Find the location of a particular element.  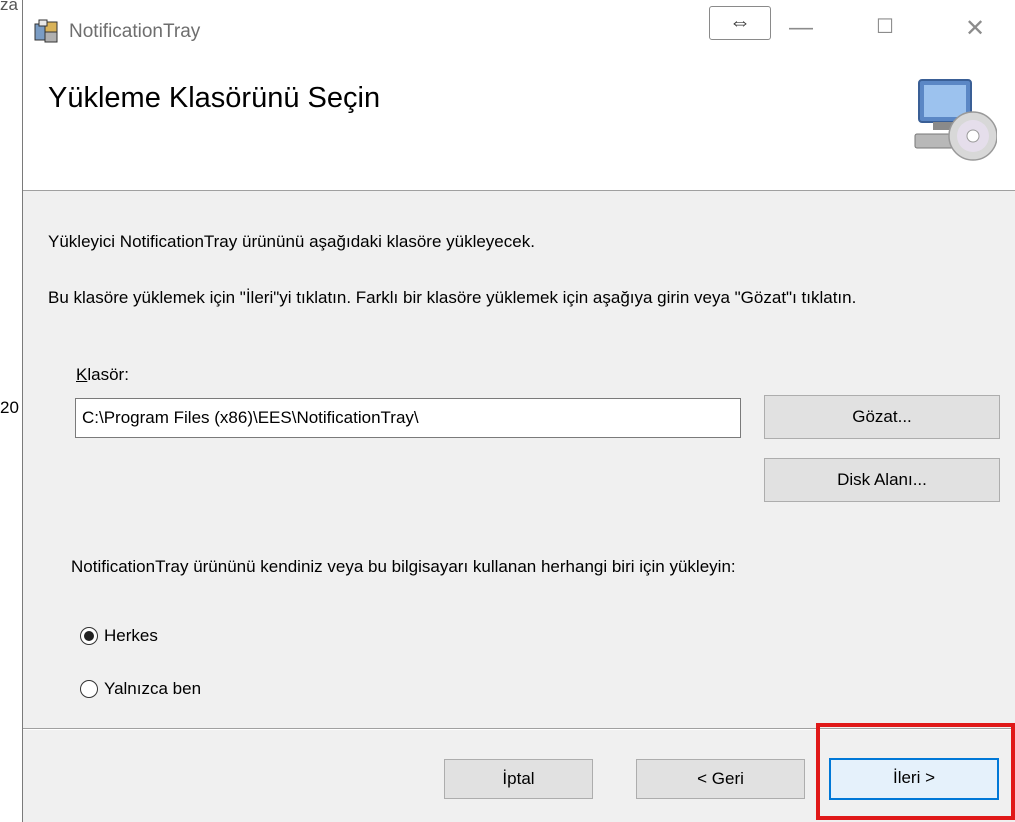

background-window-text-top: za is located at coordinates (9, 6).